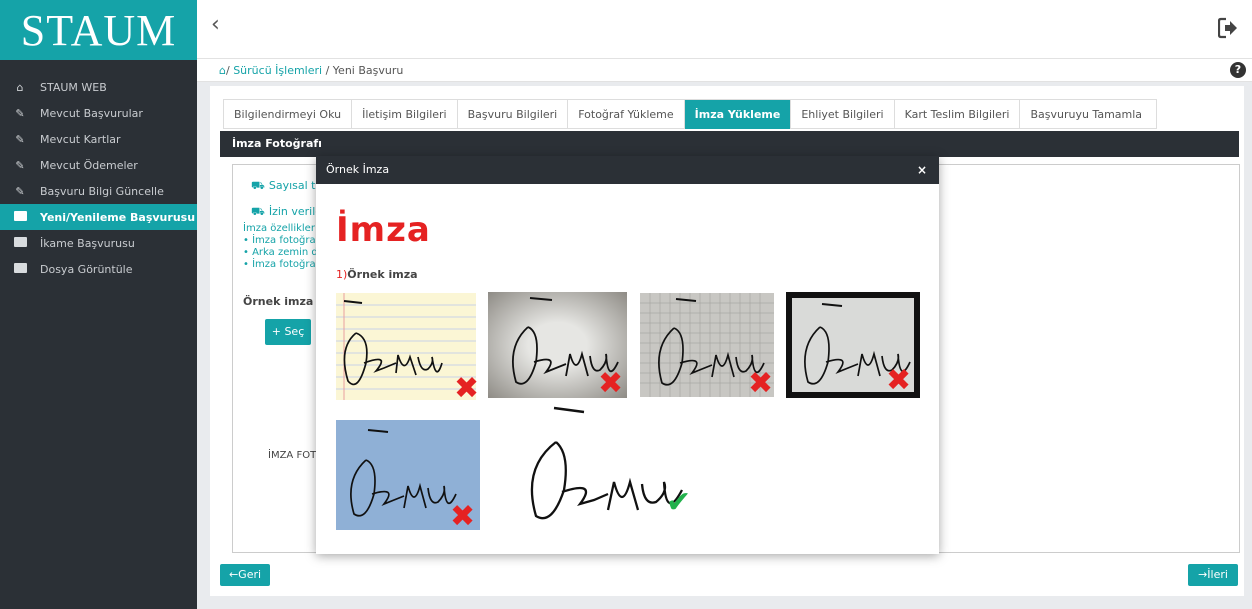  What do you see at coordinates (1089, 114) in the screenshot?
I see `tab-basvuruyu-tamamla: Başvuruyu Tamamla` at bounding box center [1089, 114].